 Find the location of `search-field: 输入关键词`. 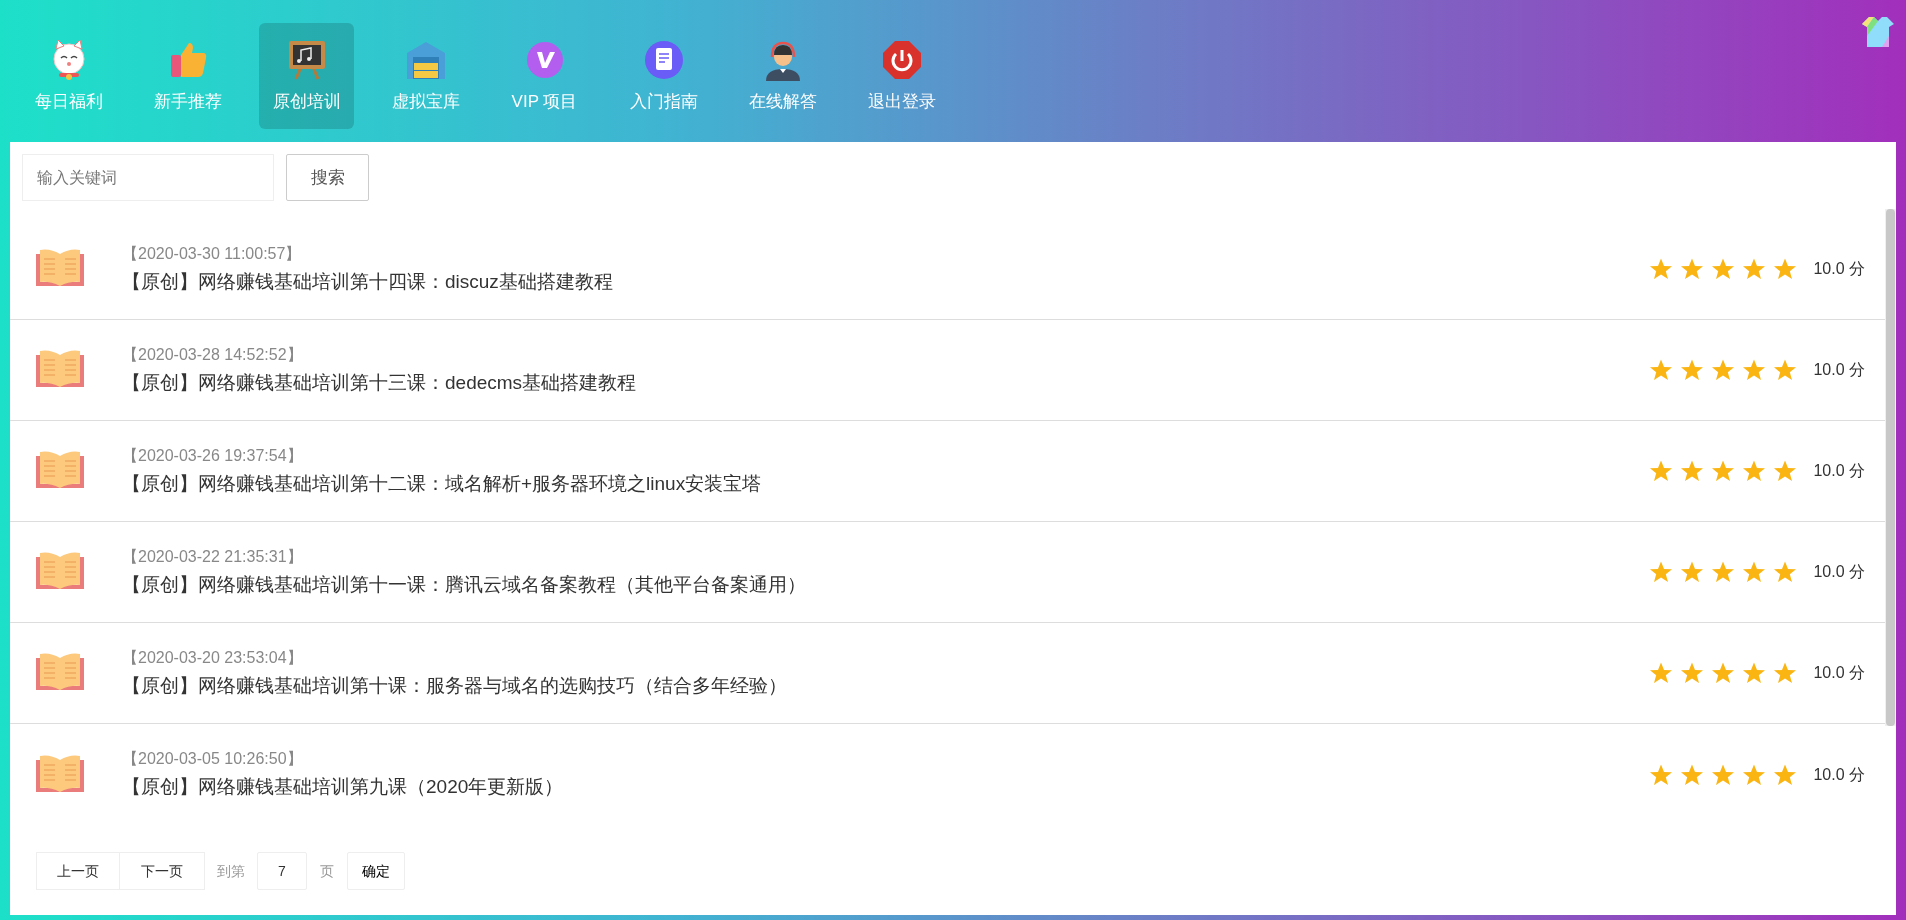

search-field: 输入关键词 is located at coordinates (148, 177).